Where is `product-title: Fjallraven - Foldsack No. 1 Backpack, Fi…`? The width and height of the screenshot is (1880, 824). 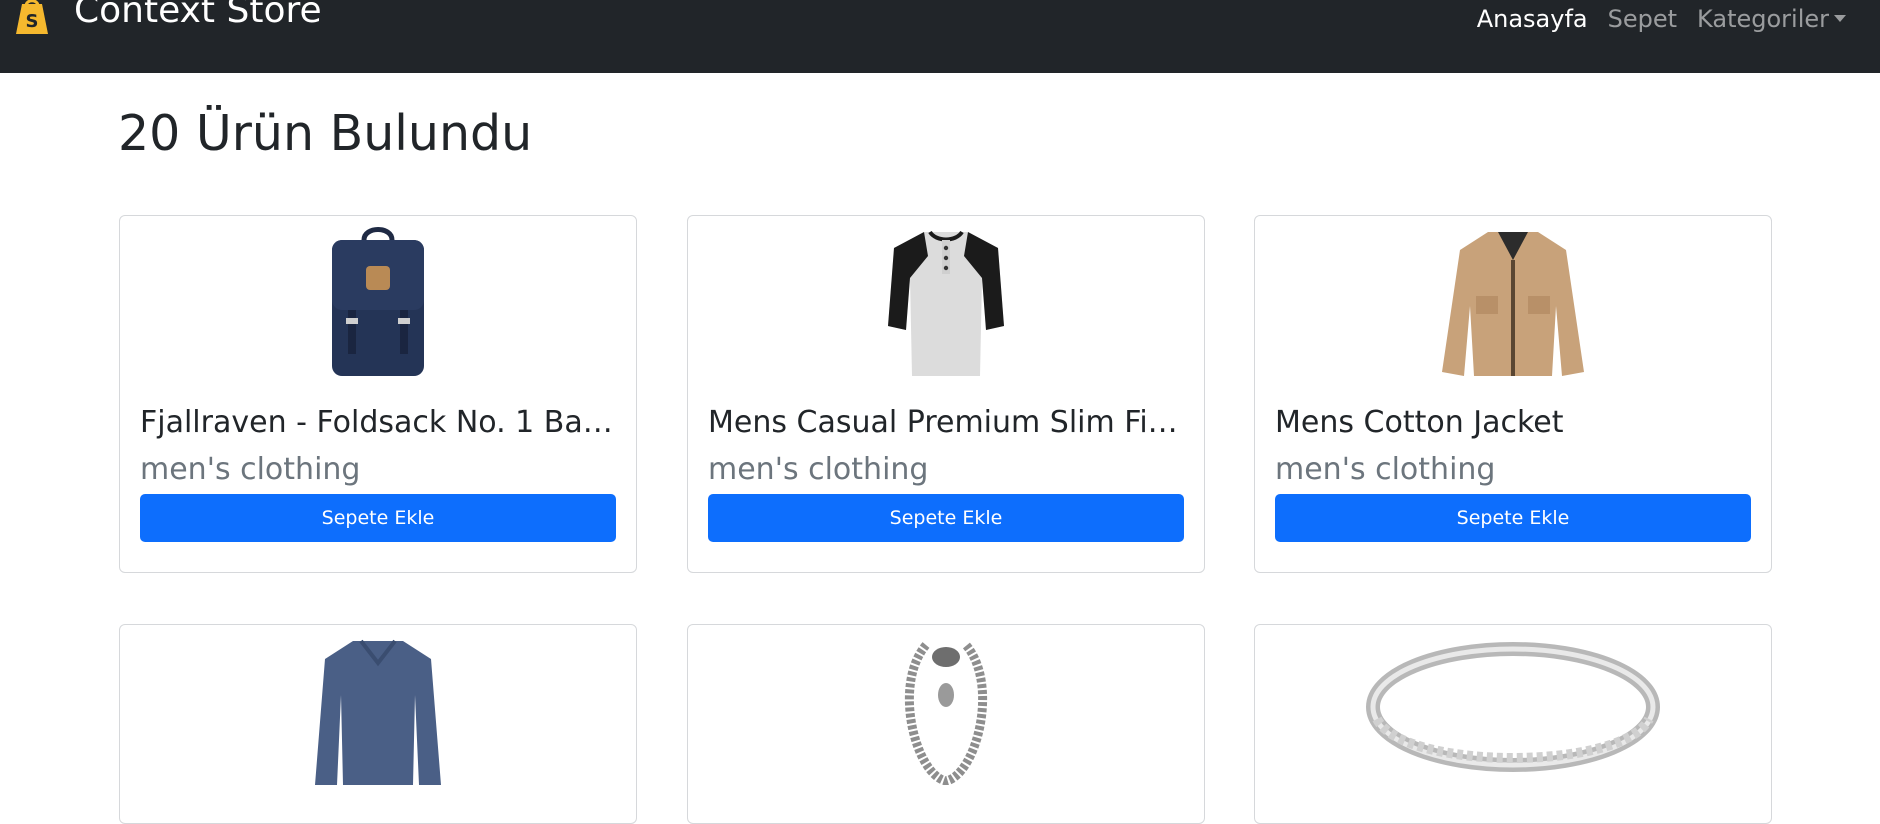 product-title: Fjallraven - Foldsack No. 1 Backpack, Fi… is located at coordinates (378, 423).